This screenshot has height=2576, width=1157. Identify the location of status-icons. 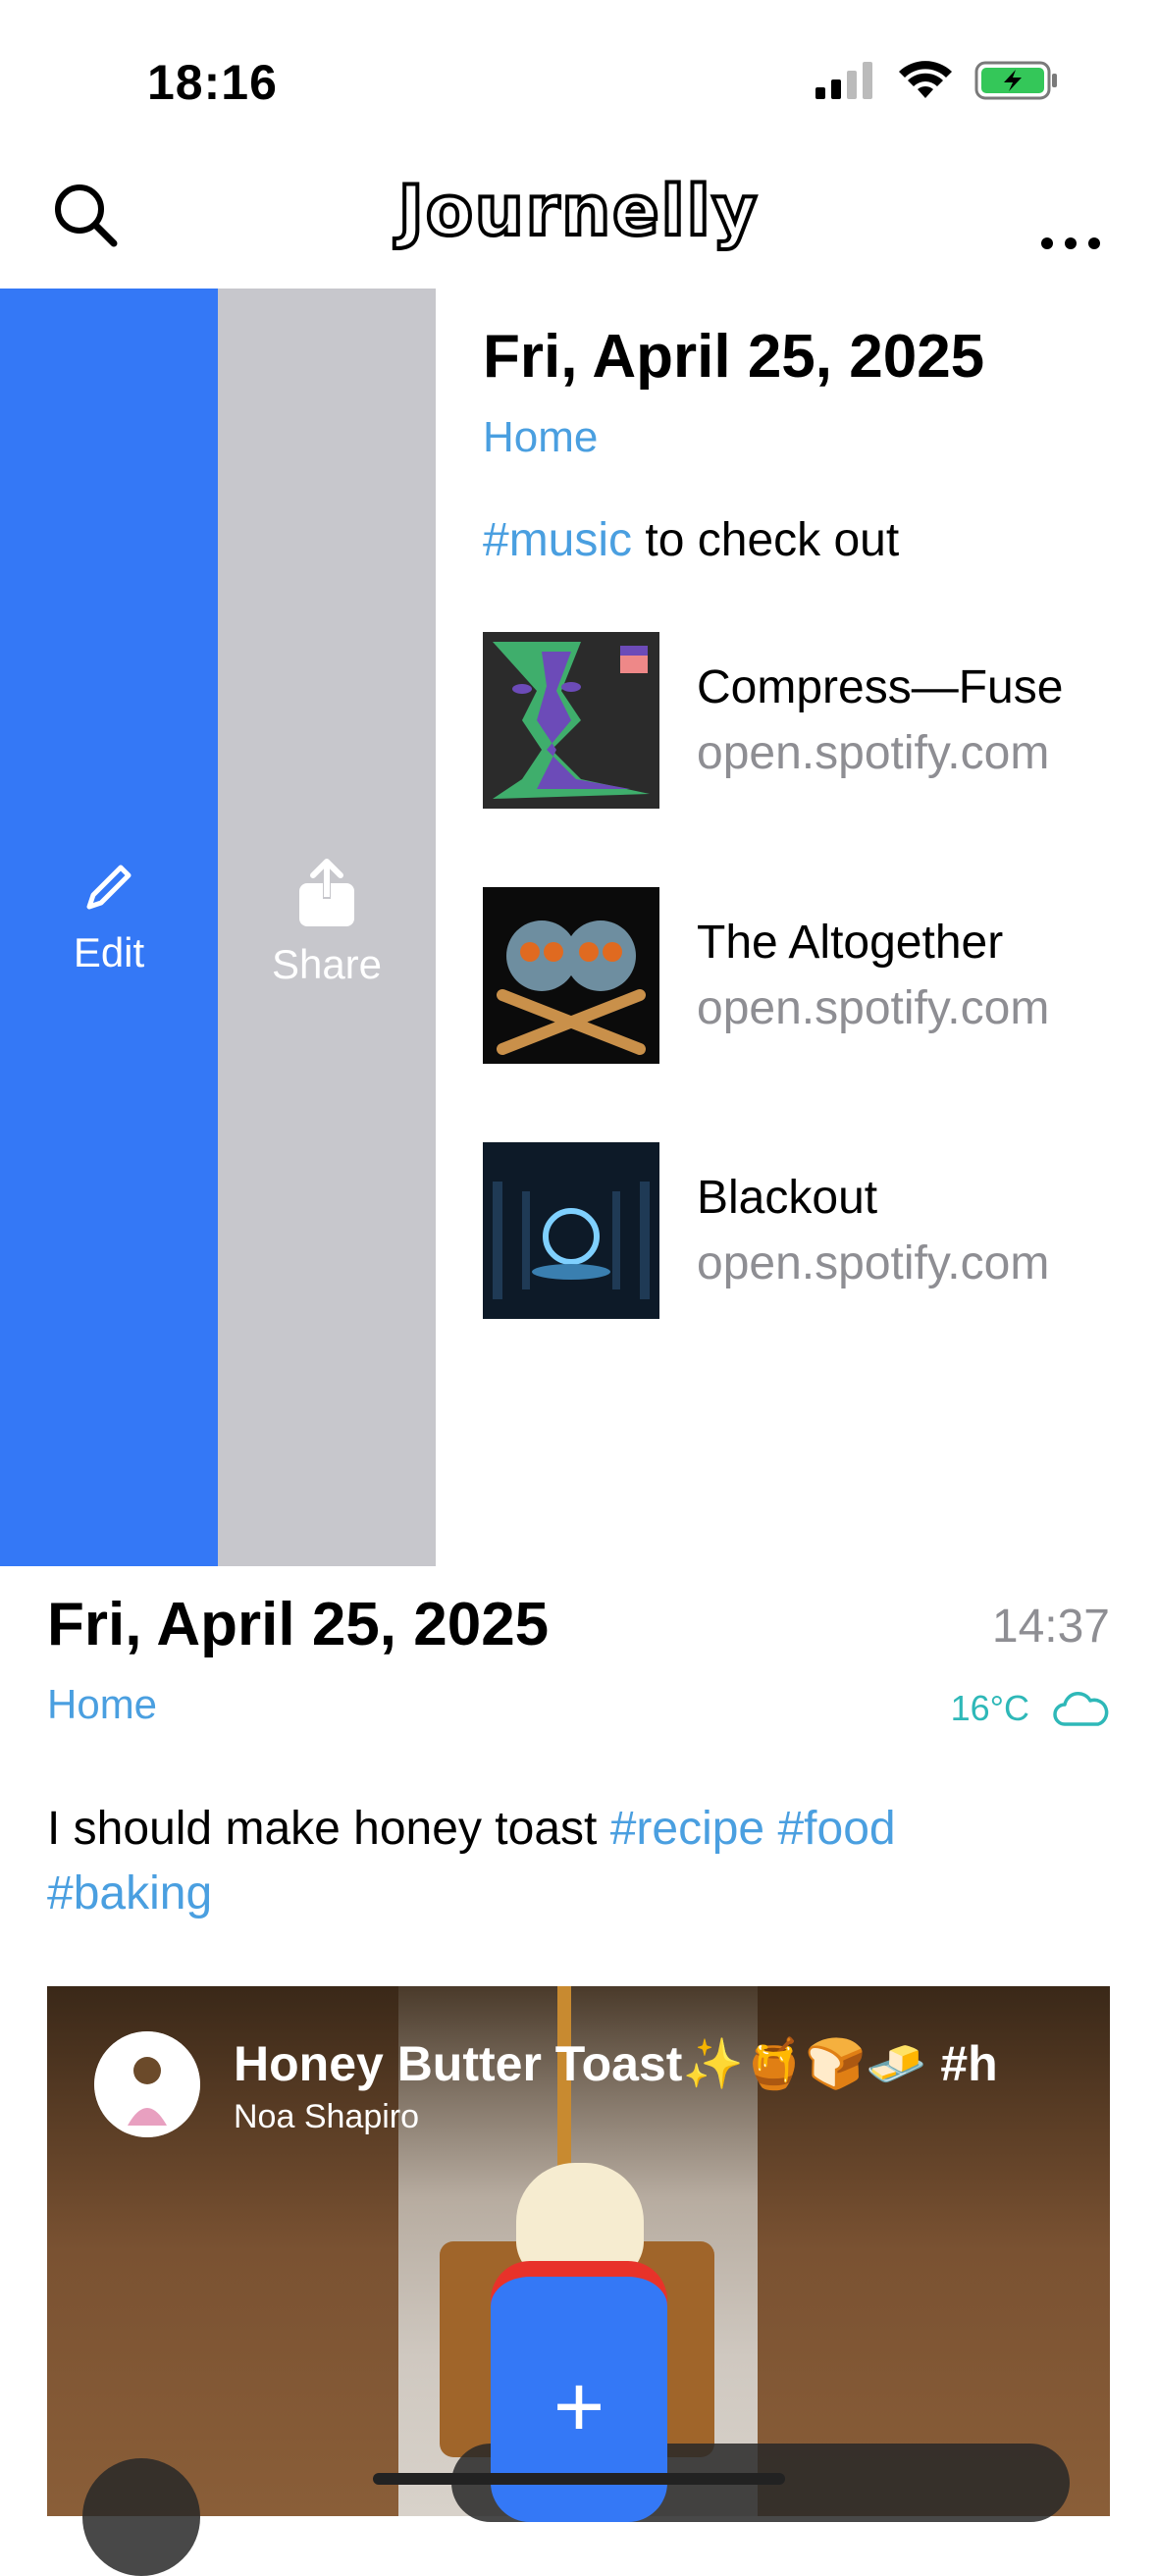
(937, 80).